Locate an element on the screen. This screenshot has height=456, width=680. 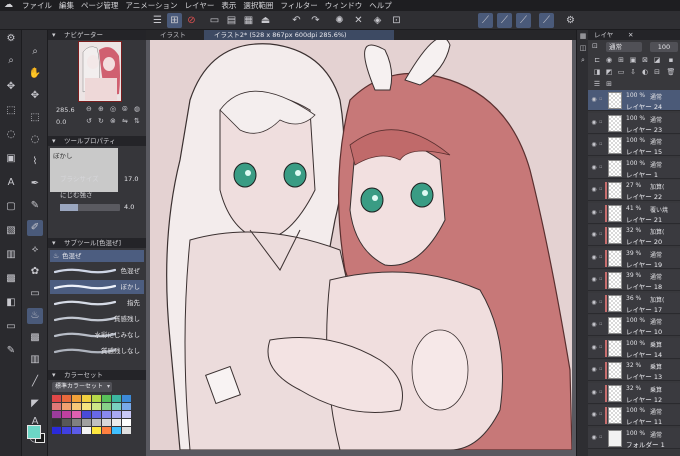
layer-row: ◉ ▫ 100 % 通常 レイヤー 10 is located at coordinates (634, 325).